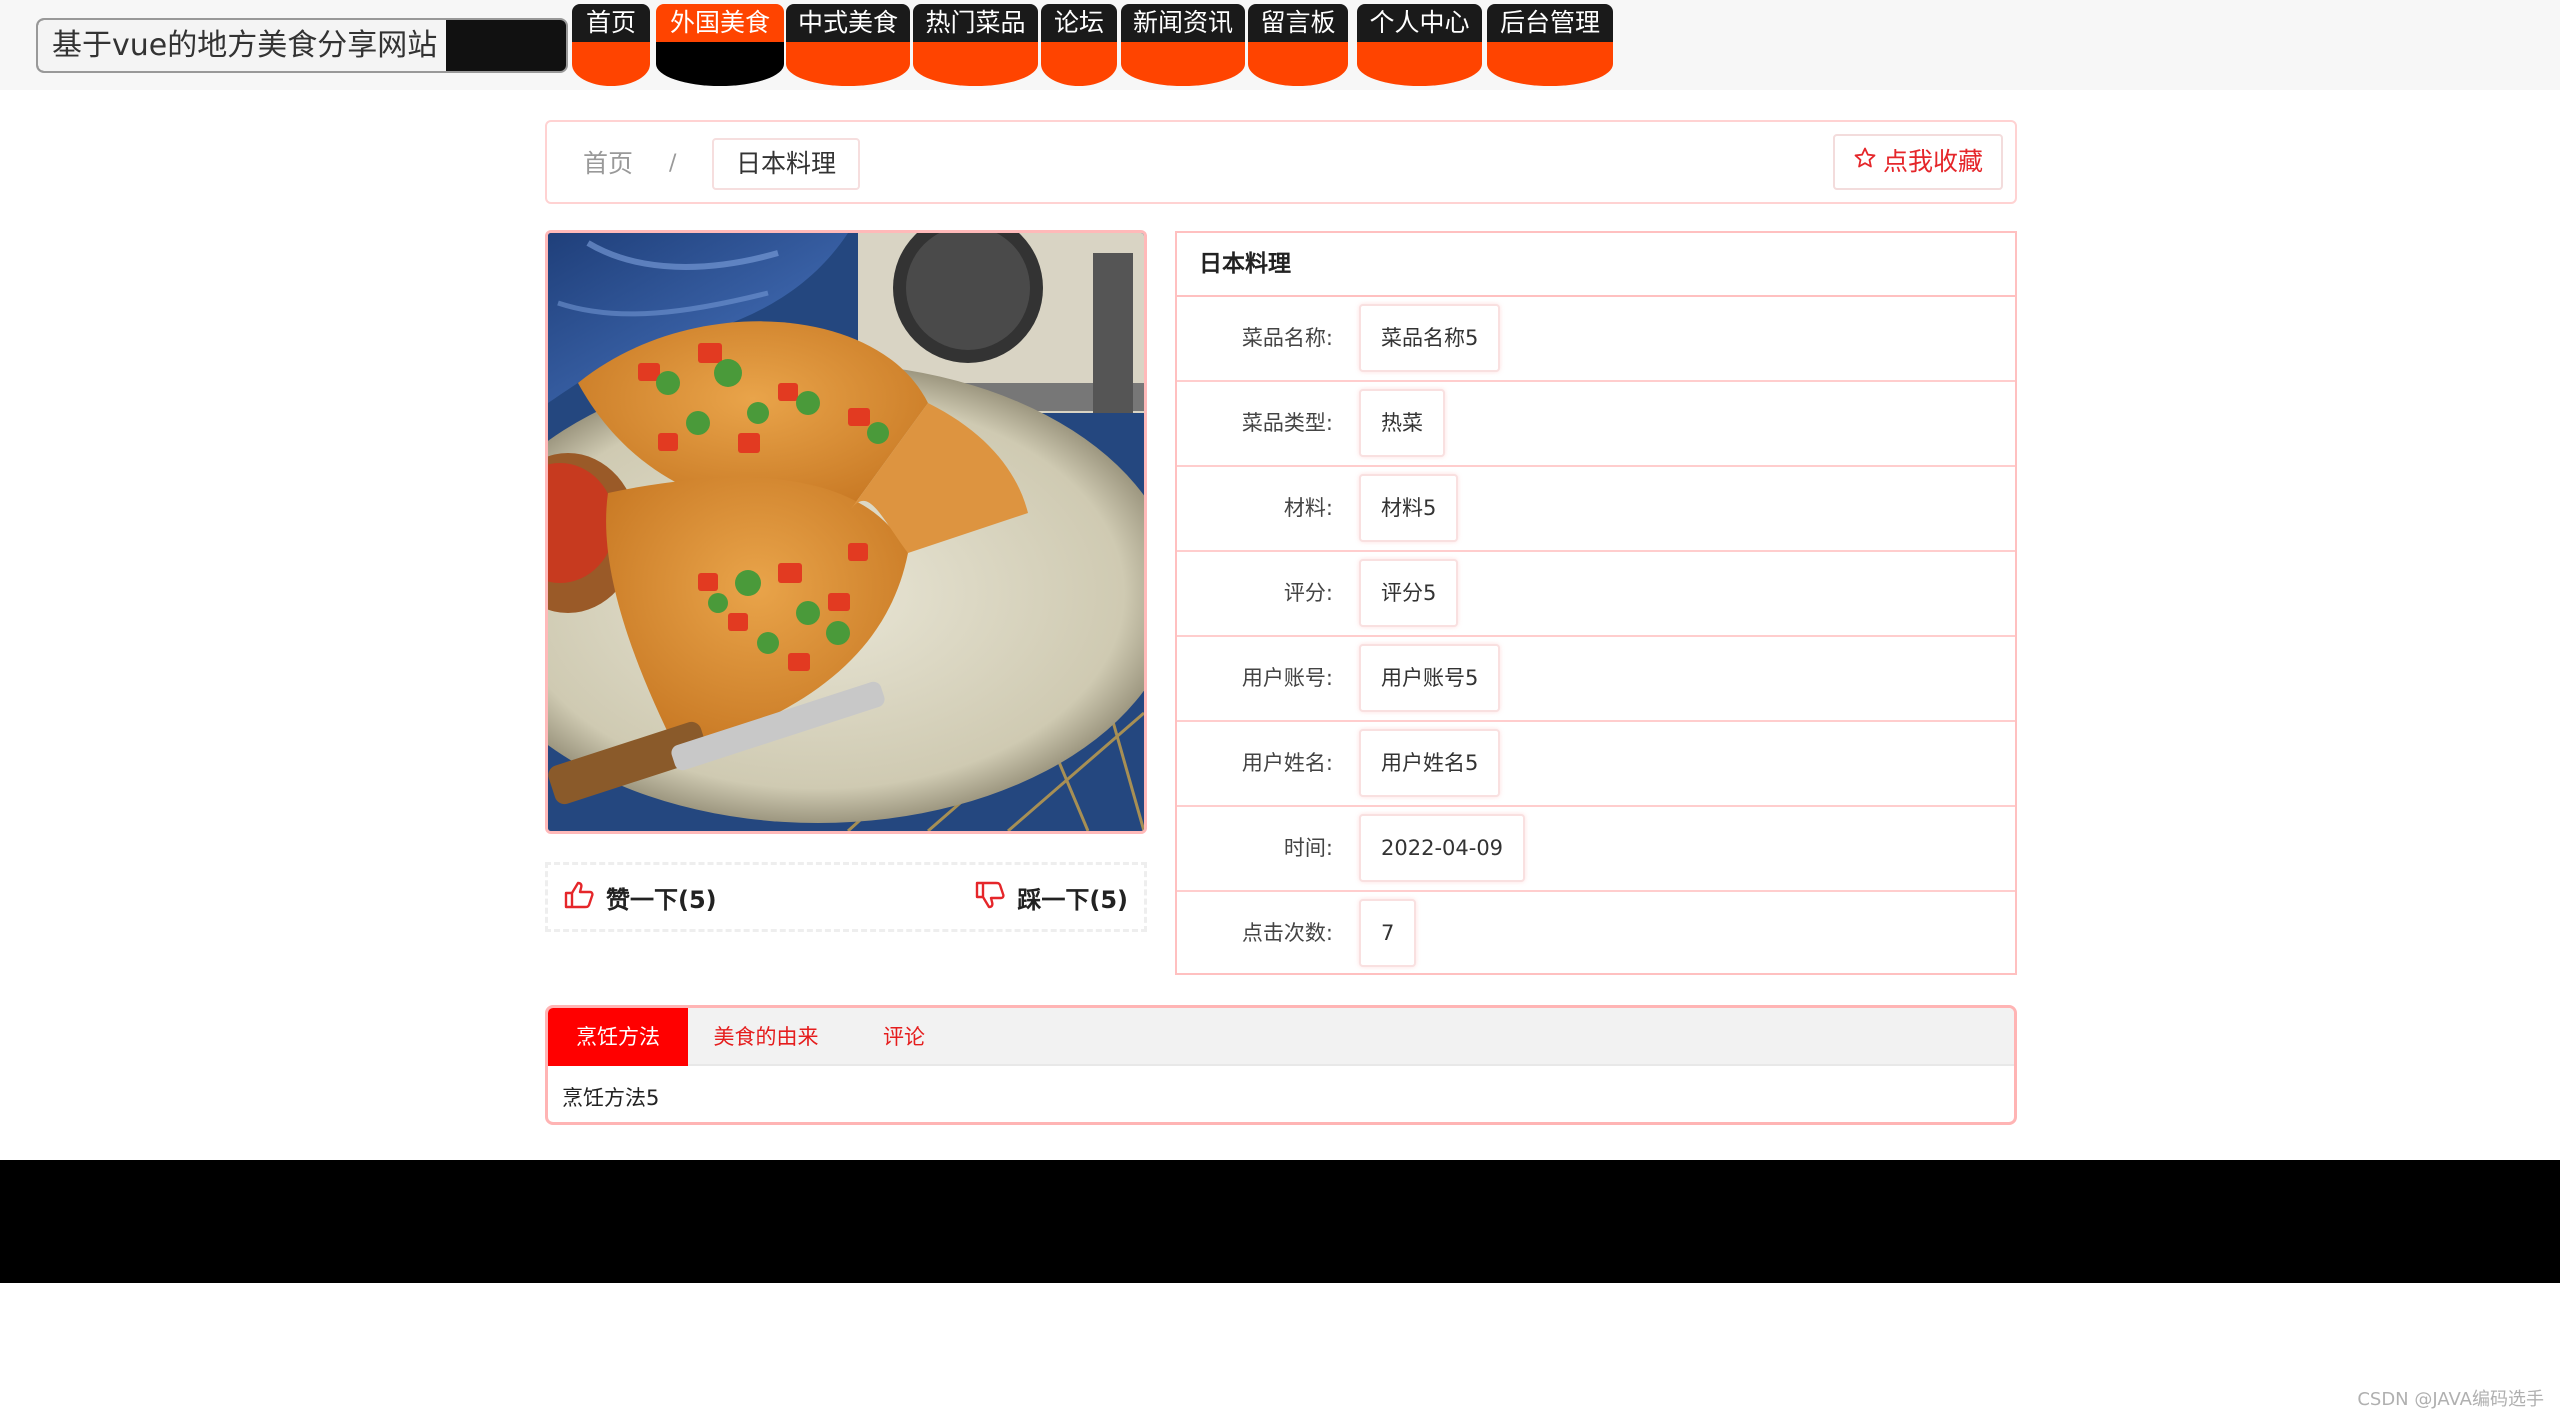 The image size is (2560, 1423). What do you see at coordinates (1287, 763) in the screenshot?
I see `row-label: 用户姓名:` at bounding box center [1287, 763].